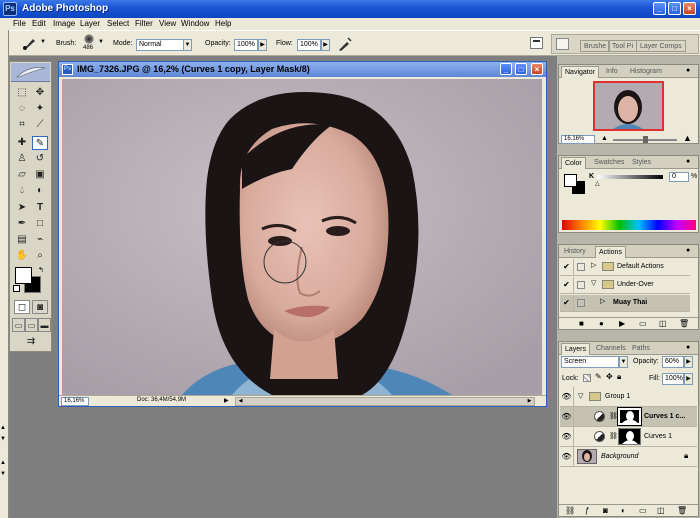 The height and width of the screenshot is (518, 700). What do you see at coordinates (325, 45) in the screenshot?
I see `flow-slider-button: ▶` at bounding box center [325, 45].